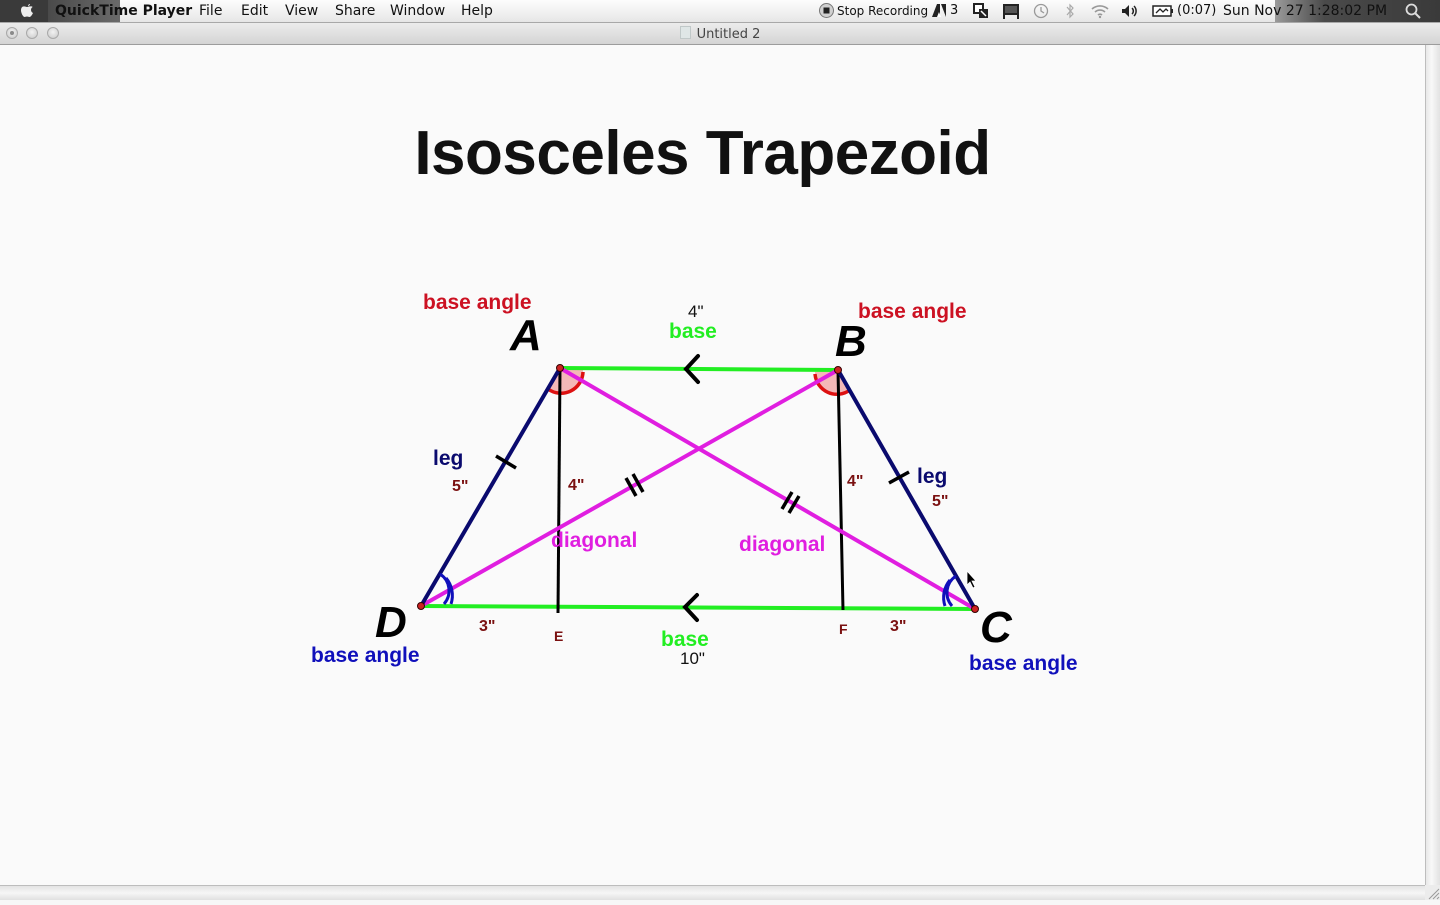  What do you see at coordinates (728, 34) in the screenshot?
I see `window-title-text: Untitled 2` at bounding box center [728, 34].